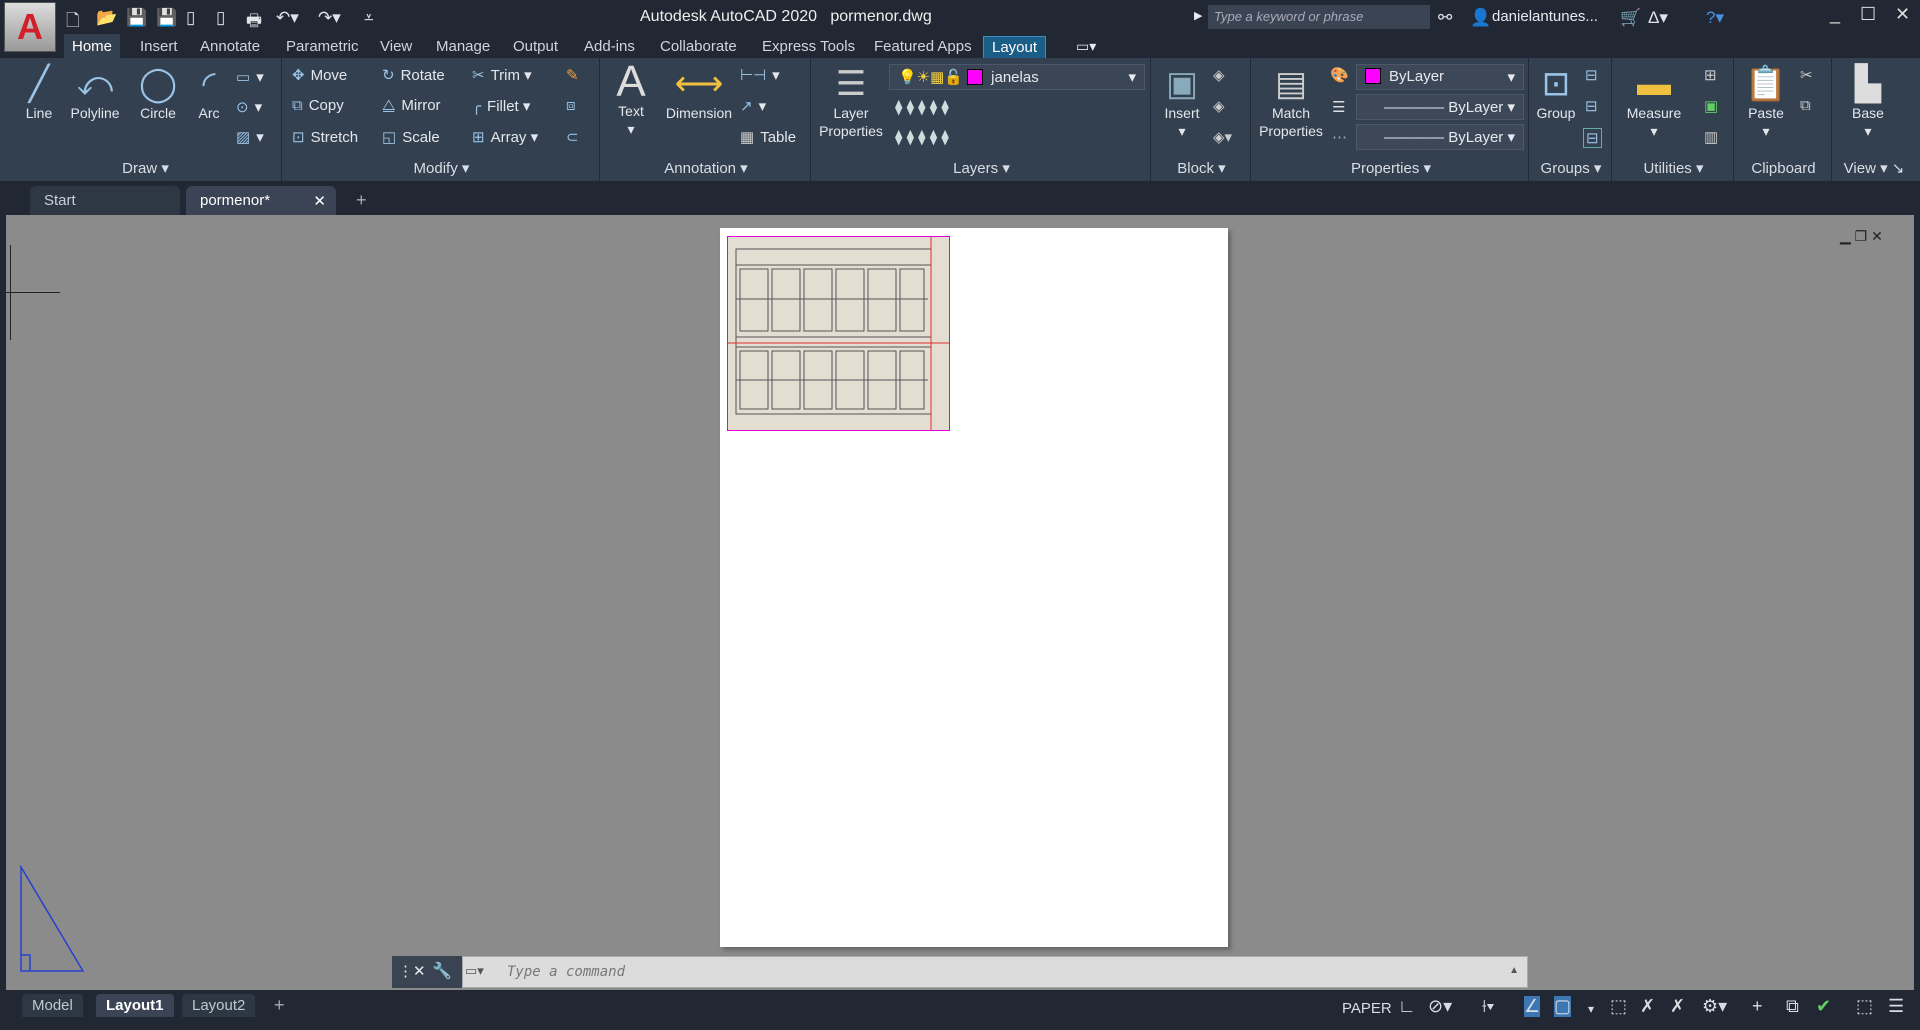 This screenshot has width=1920, height=1030. I want to click on annotation-visibility-icon: ✗, so click(1647, 1006).